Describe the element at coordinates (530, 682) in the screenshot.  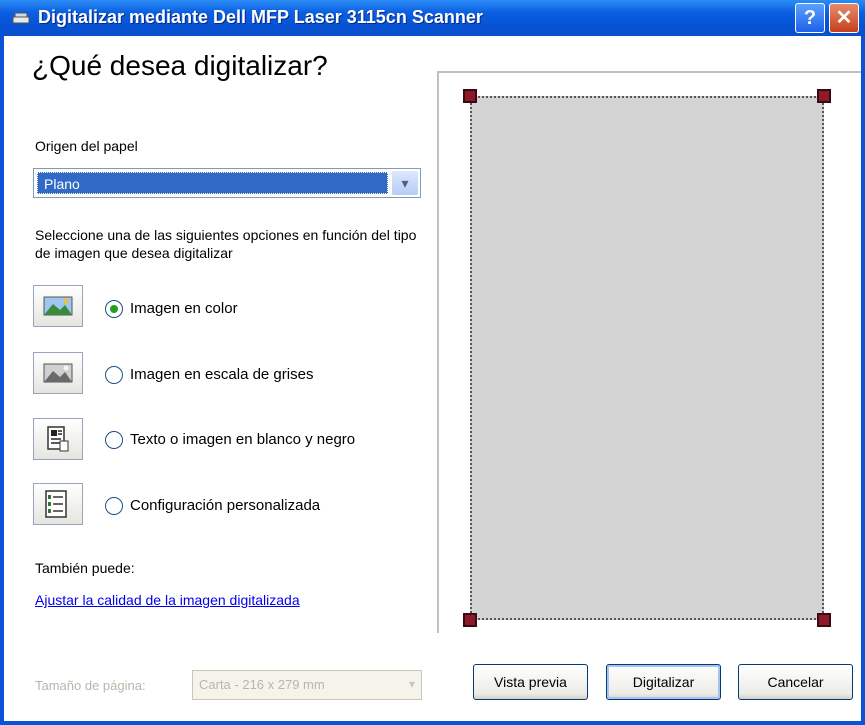
I see `preview-button: Vista previa` at that location.